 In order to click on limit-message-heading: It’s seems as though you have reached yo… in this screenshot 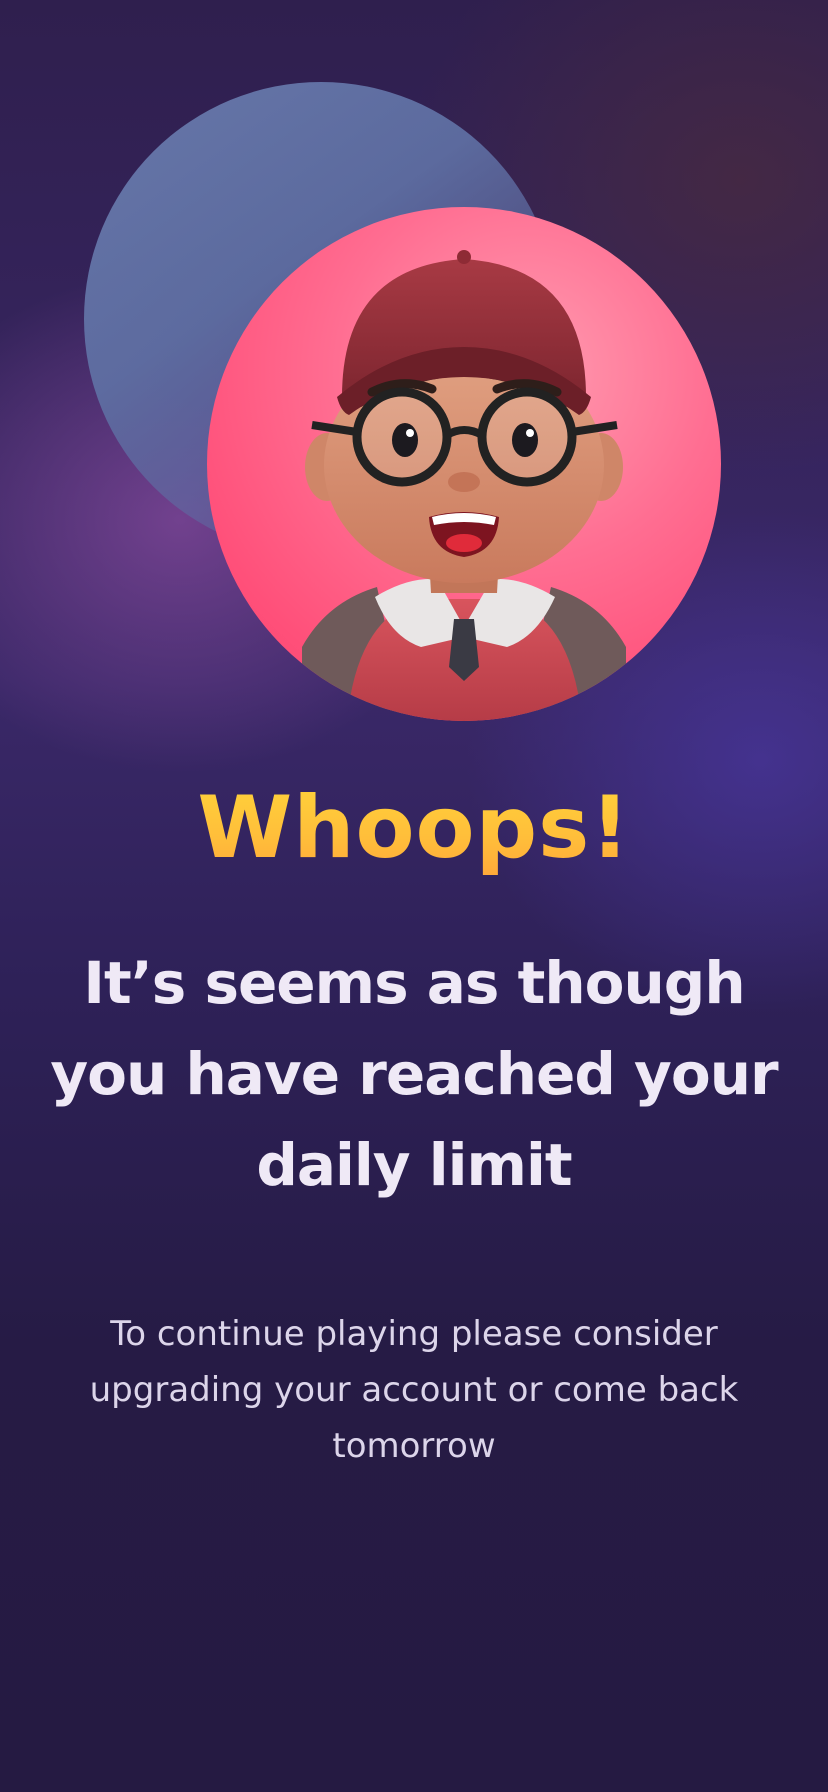, I will do `click(414, 1074)`.